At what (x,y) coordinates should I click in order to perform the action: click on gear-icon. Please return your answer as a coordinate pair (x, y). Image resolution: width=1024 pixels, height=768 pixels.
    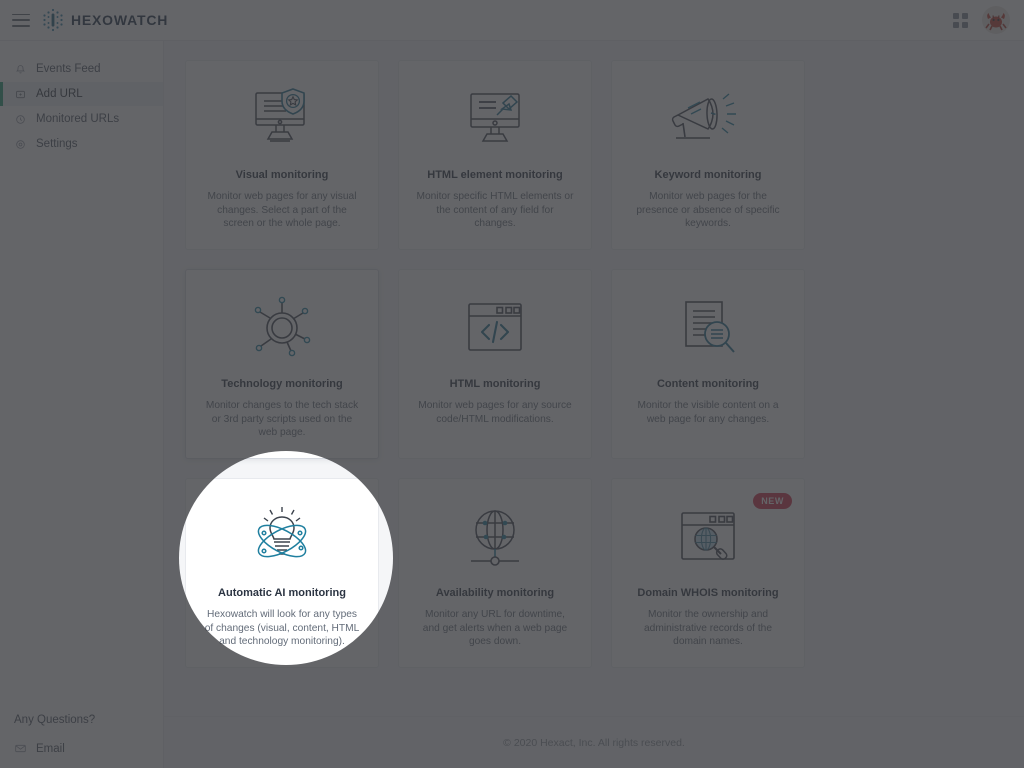
    Looking at the image, I should click on (20, 144).